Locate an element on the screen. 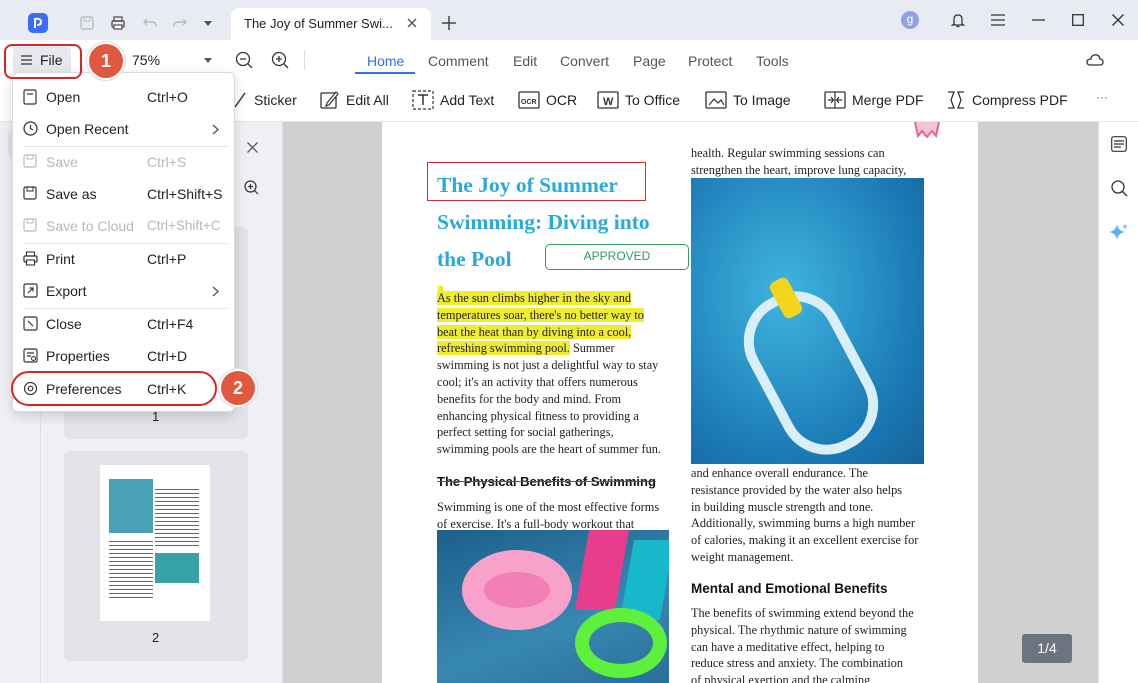  file-button-highlight is located at coordinates (43, 61).